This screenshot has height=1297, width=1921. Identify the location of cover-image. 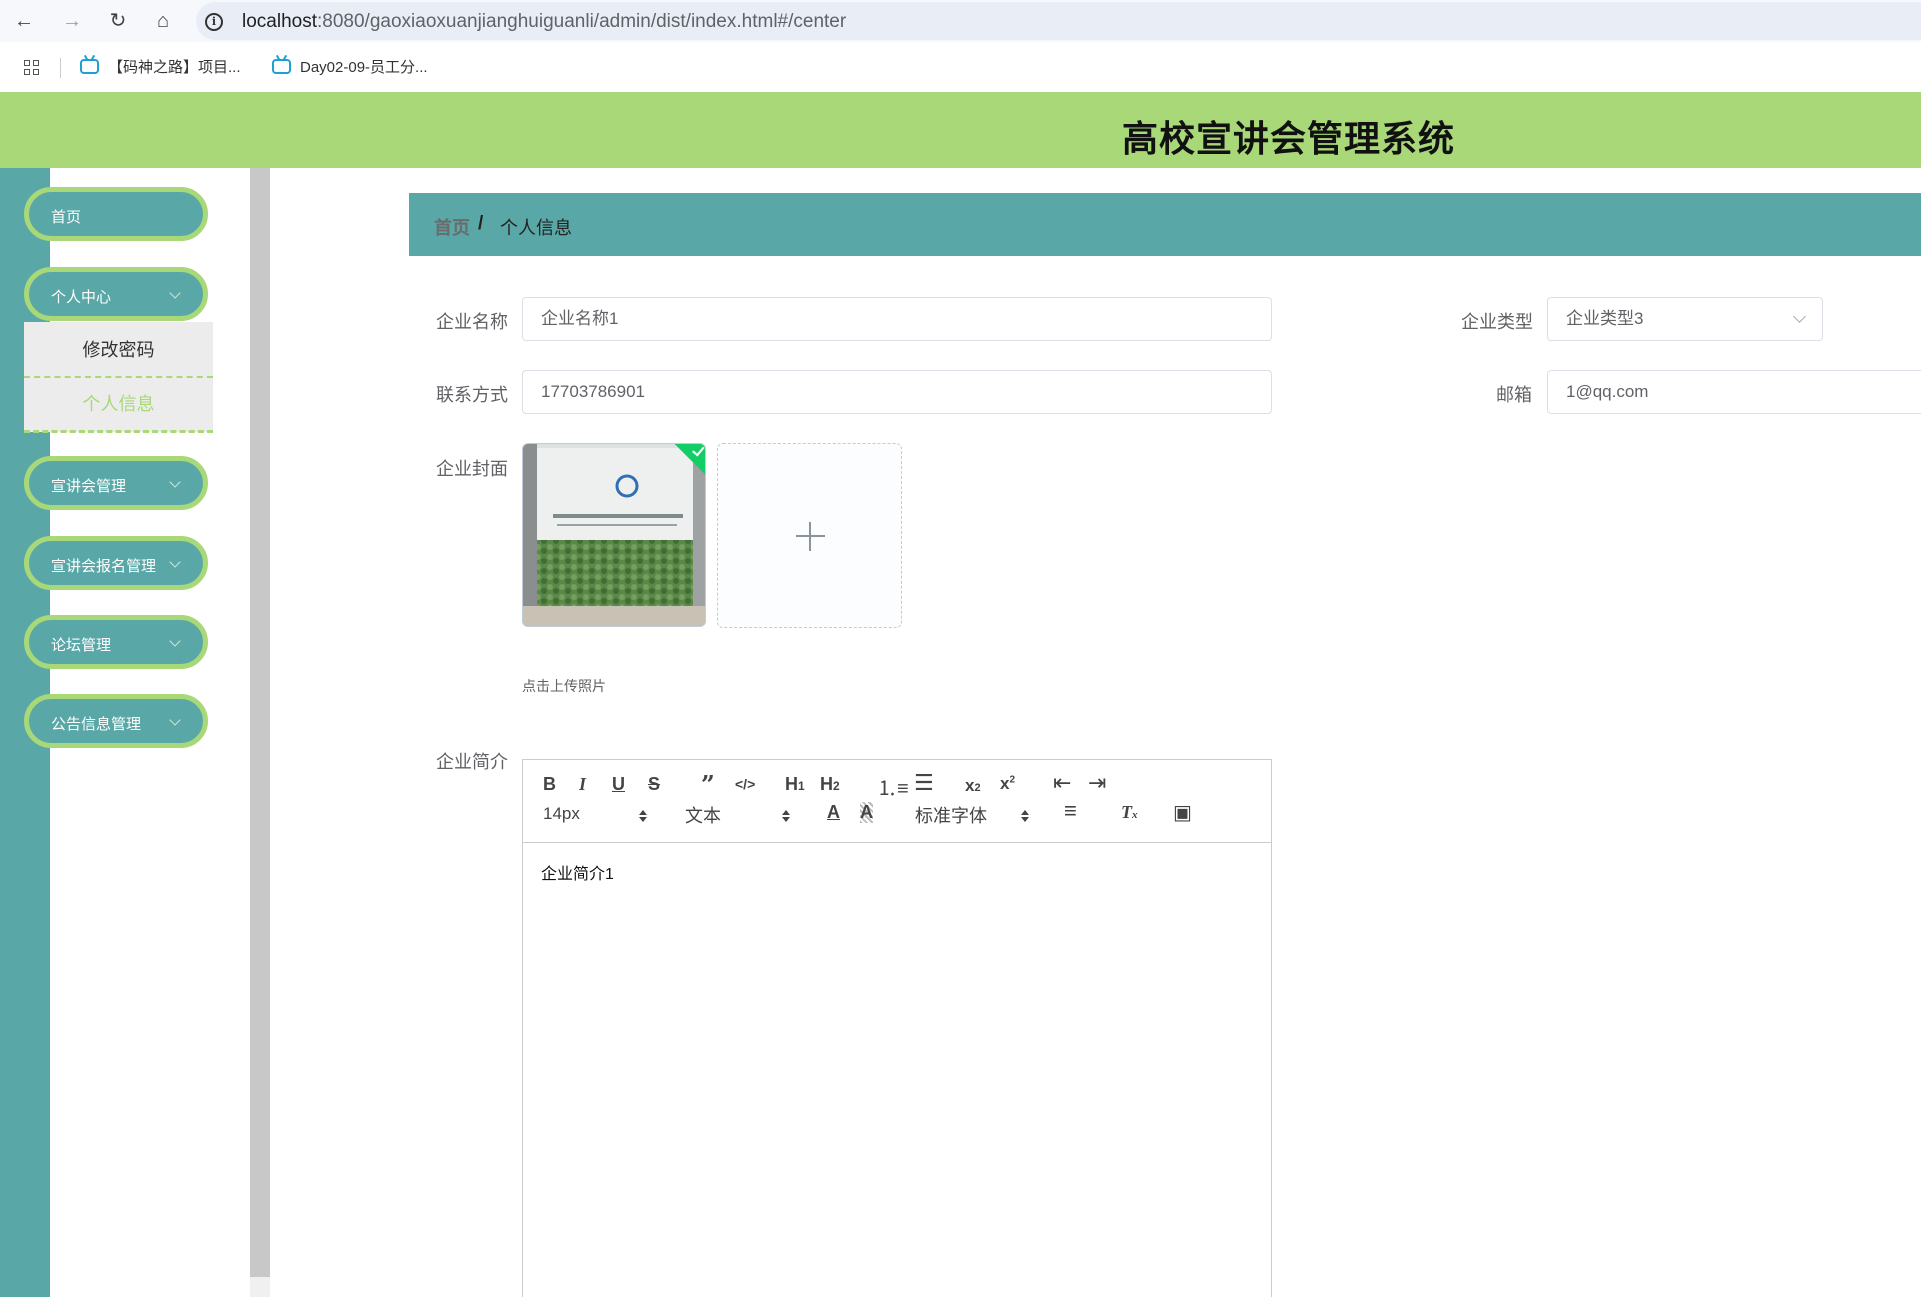
(614, 535).